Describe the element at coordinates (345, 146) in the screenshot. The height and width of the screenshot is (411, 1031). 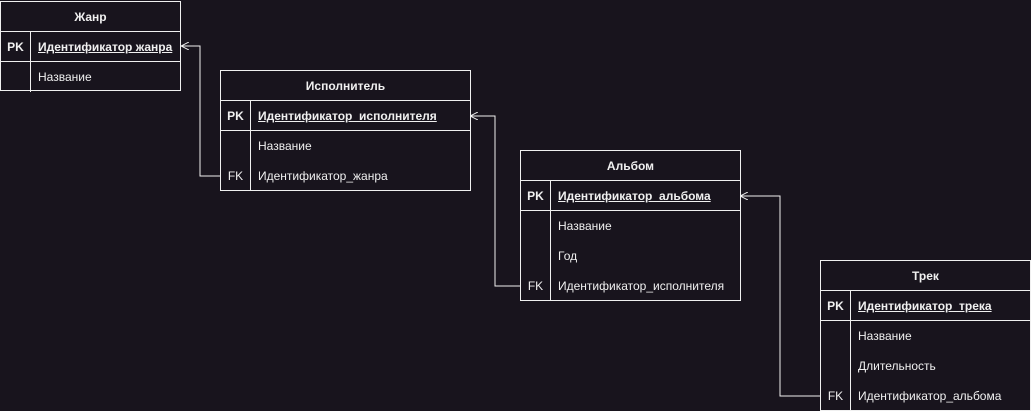
I see `entity-artist-field-row: Название` at that location.